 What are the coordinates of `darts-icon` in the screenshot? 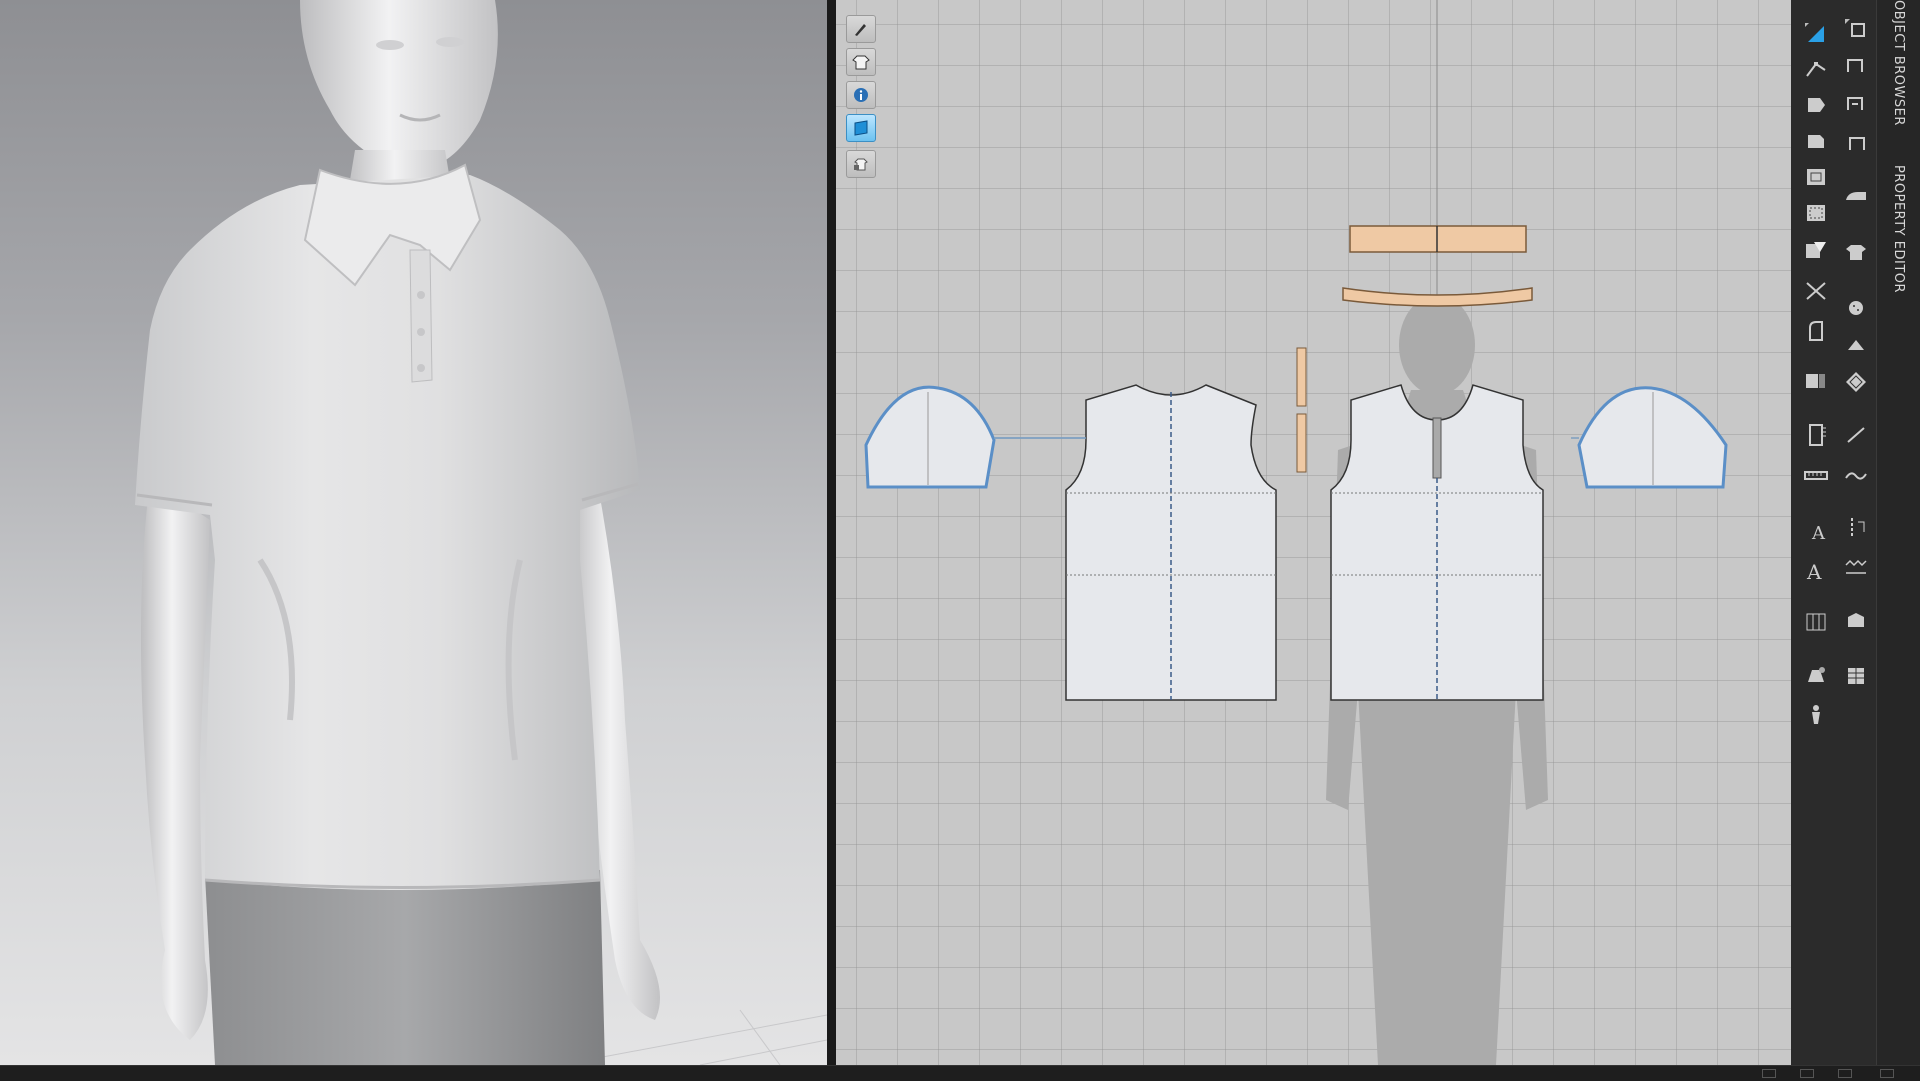 It's located at (1816, 250).